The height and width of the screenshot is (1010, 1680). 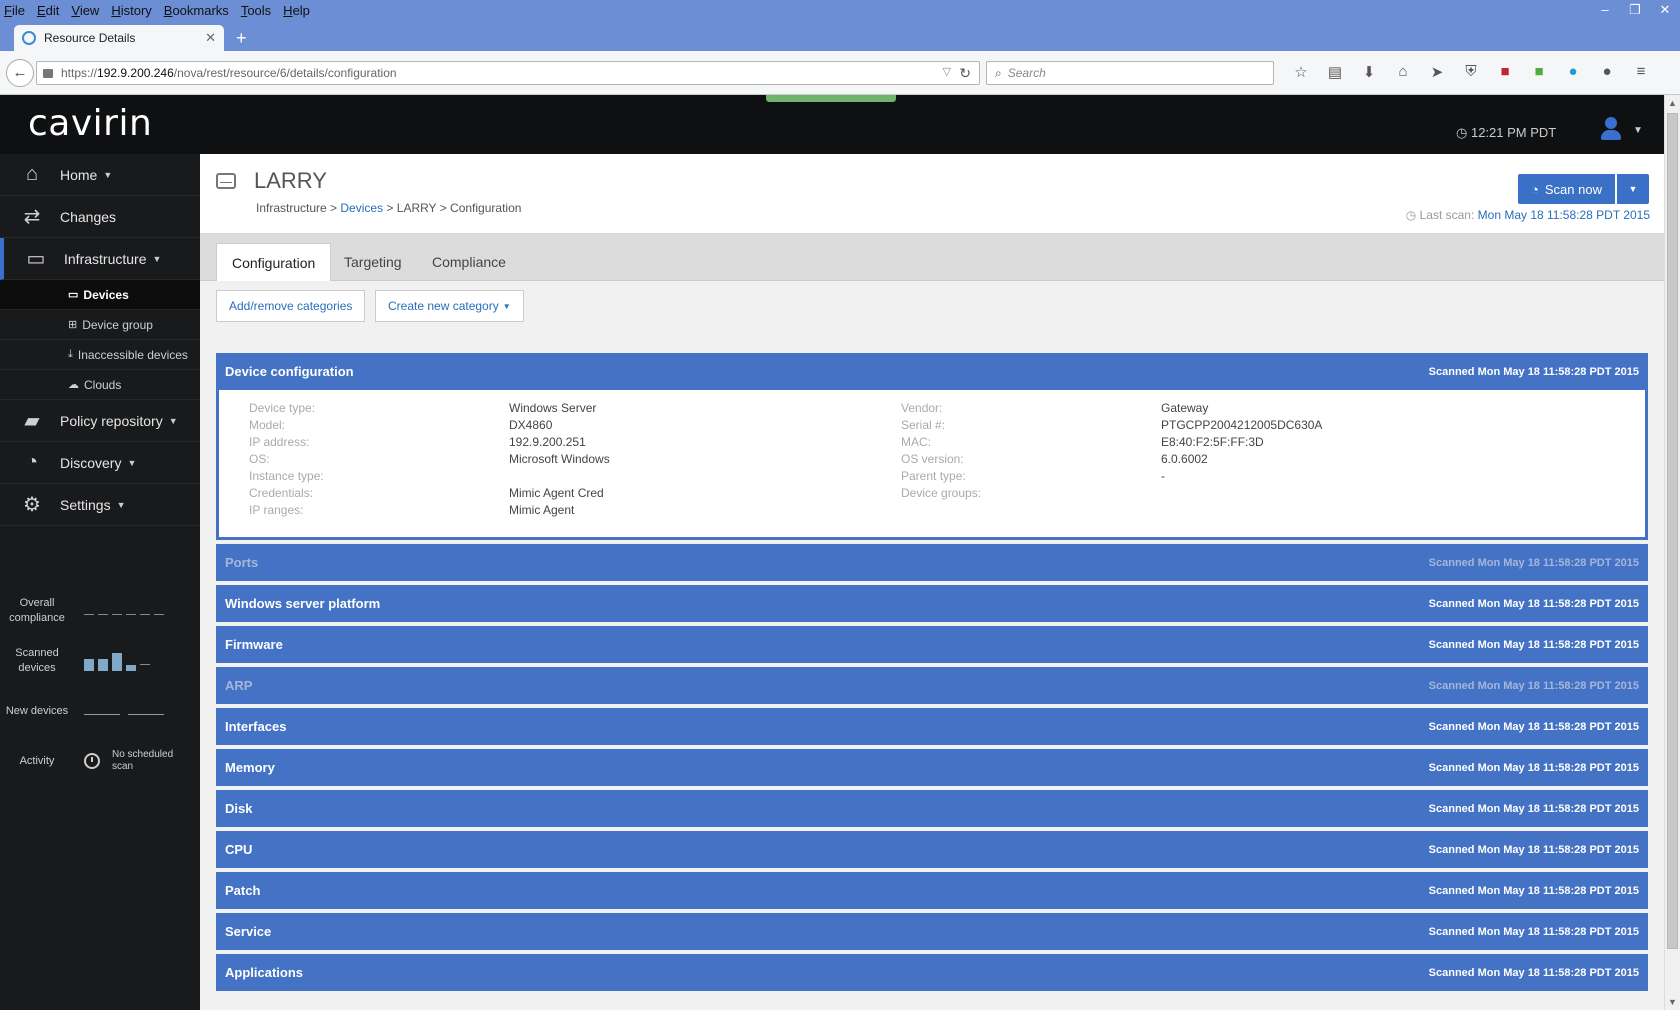 What do you see at coordinates (1605, 10) in the screenshot?
I see `minimize-icon: –` at bounding box center [1605, 10].